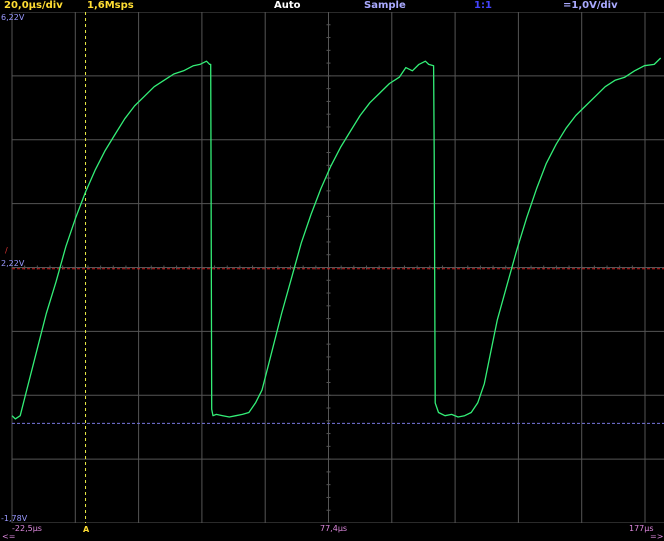 The width and height of the screenshot is (664, 541). Describe the element at coordinates (14, 518) in the screenshot. I see `scale-bottom-label: -1,78V` at that location.